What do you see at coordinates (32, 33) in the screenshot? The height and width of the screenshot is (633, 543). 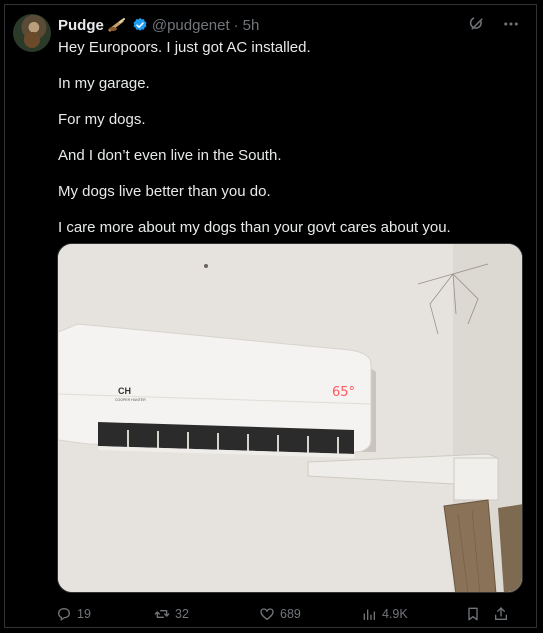 I see `avatar` at bounding box center [32, 33].